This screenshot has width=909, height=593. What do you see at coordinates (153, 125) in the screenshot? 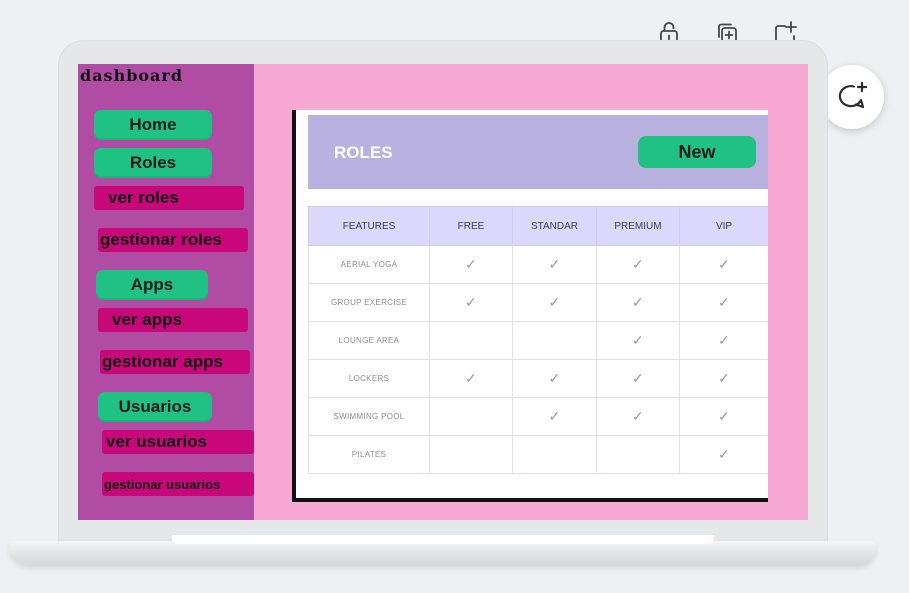
I see `nav-home-button: Home` at bounding box center [153, 125].